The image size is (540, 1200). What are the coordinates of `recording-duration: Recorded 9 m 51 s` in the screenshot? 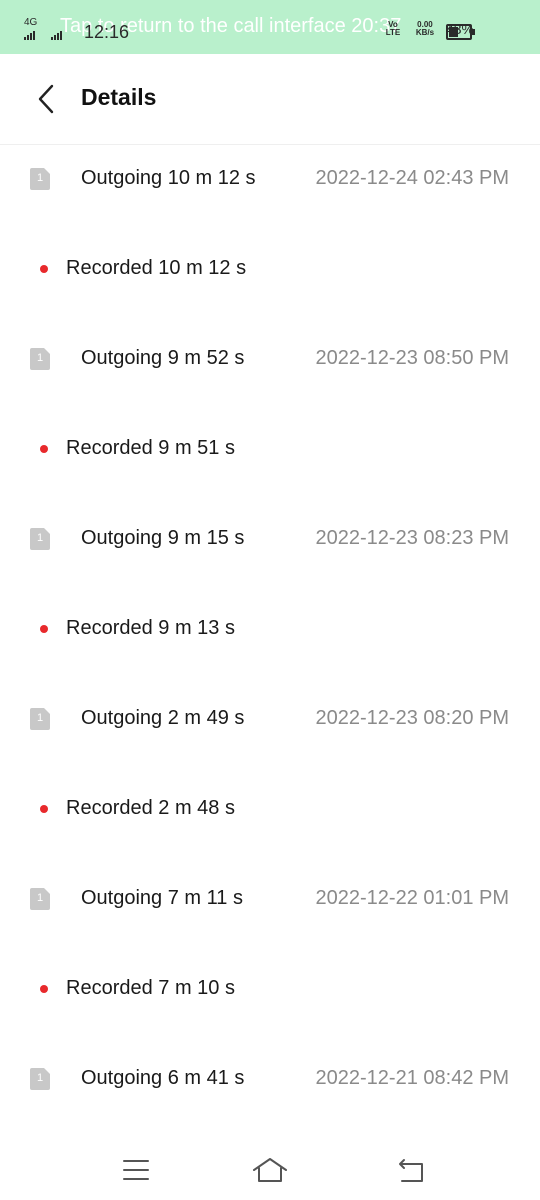 It's located at (150, 448).